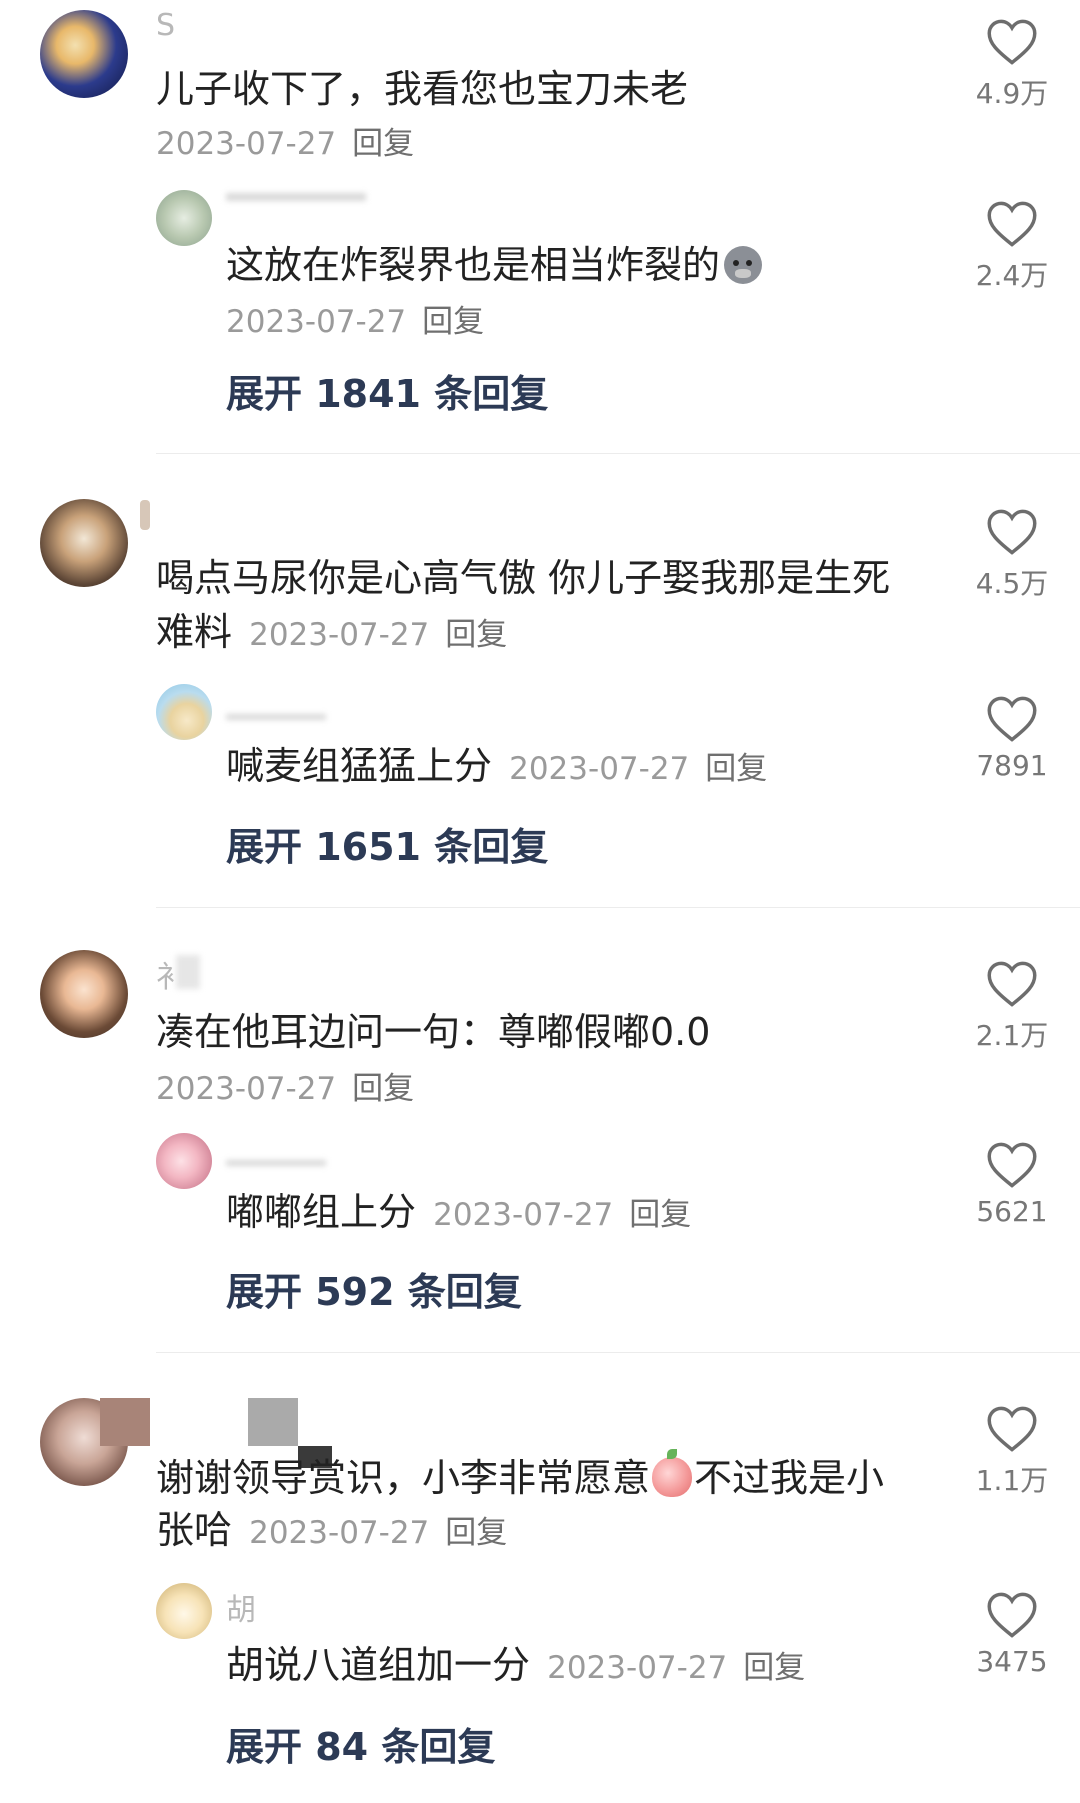 Image resolution: width=1080 pixels, height=1803 pixels. What do you see at coordinates (1012, 583) in the screenshot?
I see `like-count: 4.5万` at bounding box center [1012, 583].